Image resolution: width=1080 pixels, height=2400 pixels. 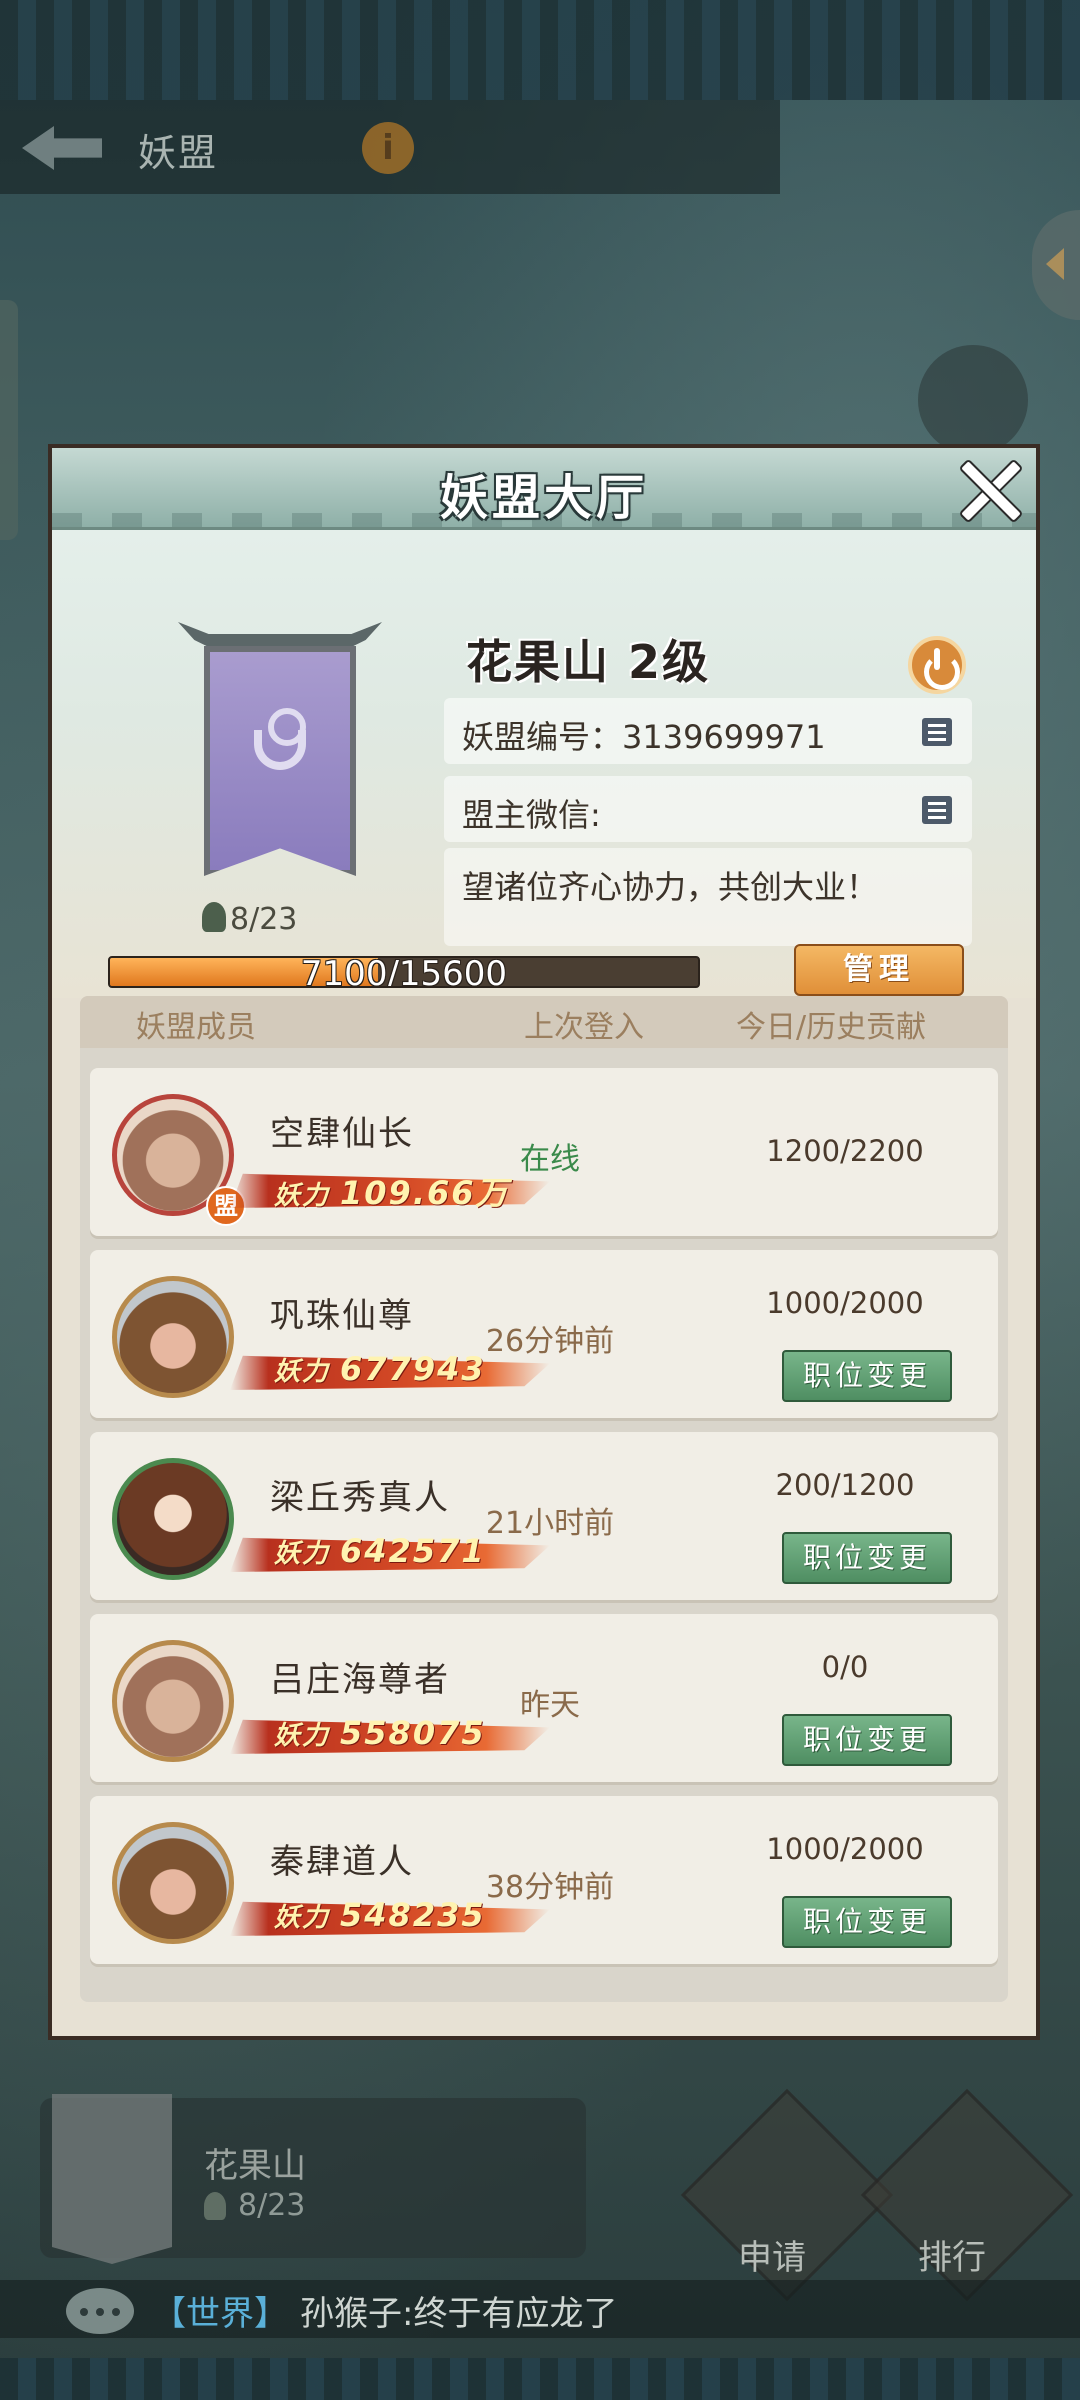 What do you see at coordinates (388, 148) in the screenshot?
I see `info-icon: i` at bounding box center [388, 148].